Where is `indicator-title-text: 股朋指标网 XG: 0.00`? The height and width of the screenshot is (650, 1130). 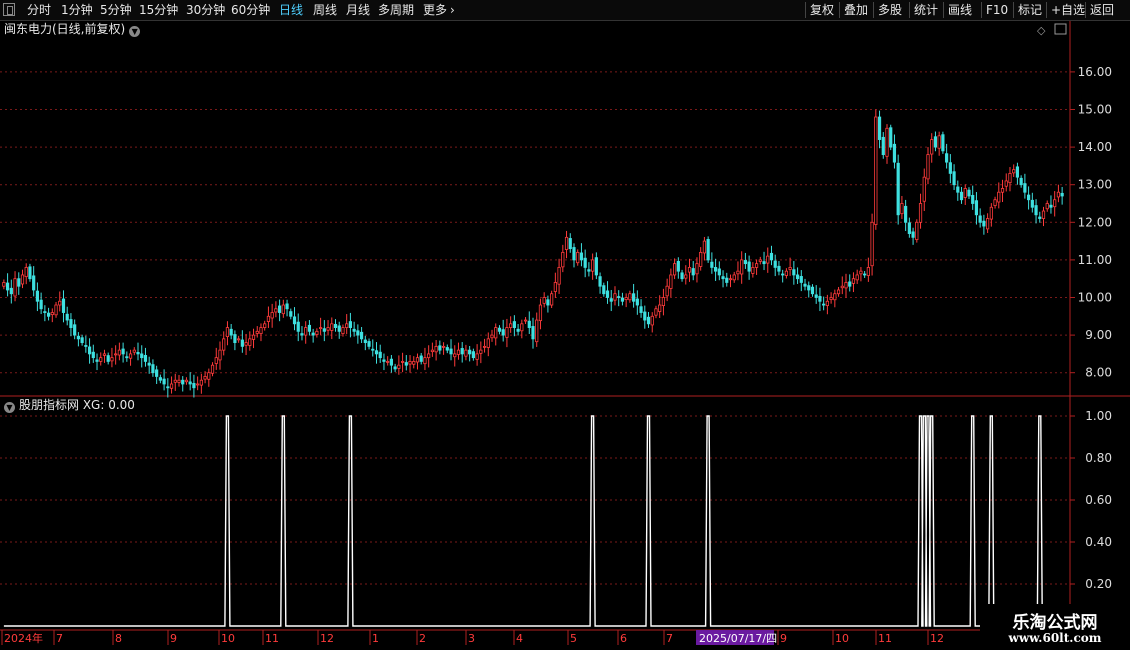
indicator-title-text: 股朋指标网 XG: 0.00 is located at coordinates (77, 405).